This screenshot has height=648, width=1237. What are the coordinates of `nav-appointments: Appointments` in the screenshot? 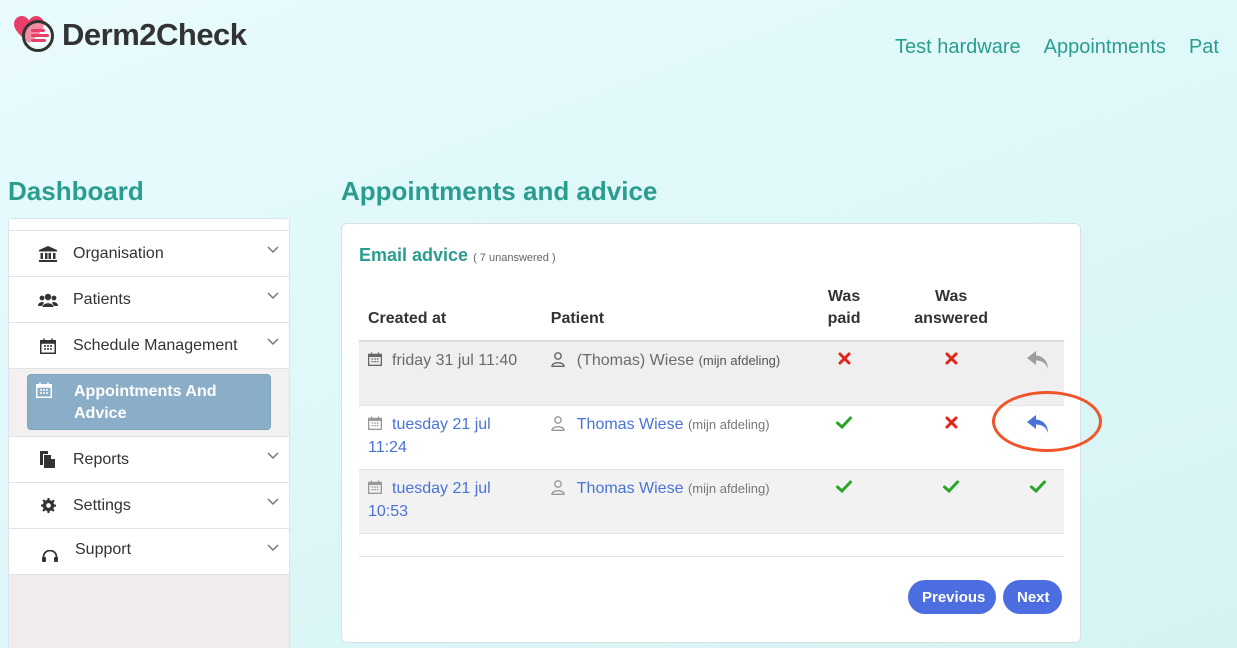 It's located at (1105, 47).